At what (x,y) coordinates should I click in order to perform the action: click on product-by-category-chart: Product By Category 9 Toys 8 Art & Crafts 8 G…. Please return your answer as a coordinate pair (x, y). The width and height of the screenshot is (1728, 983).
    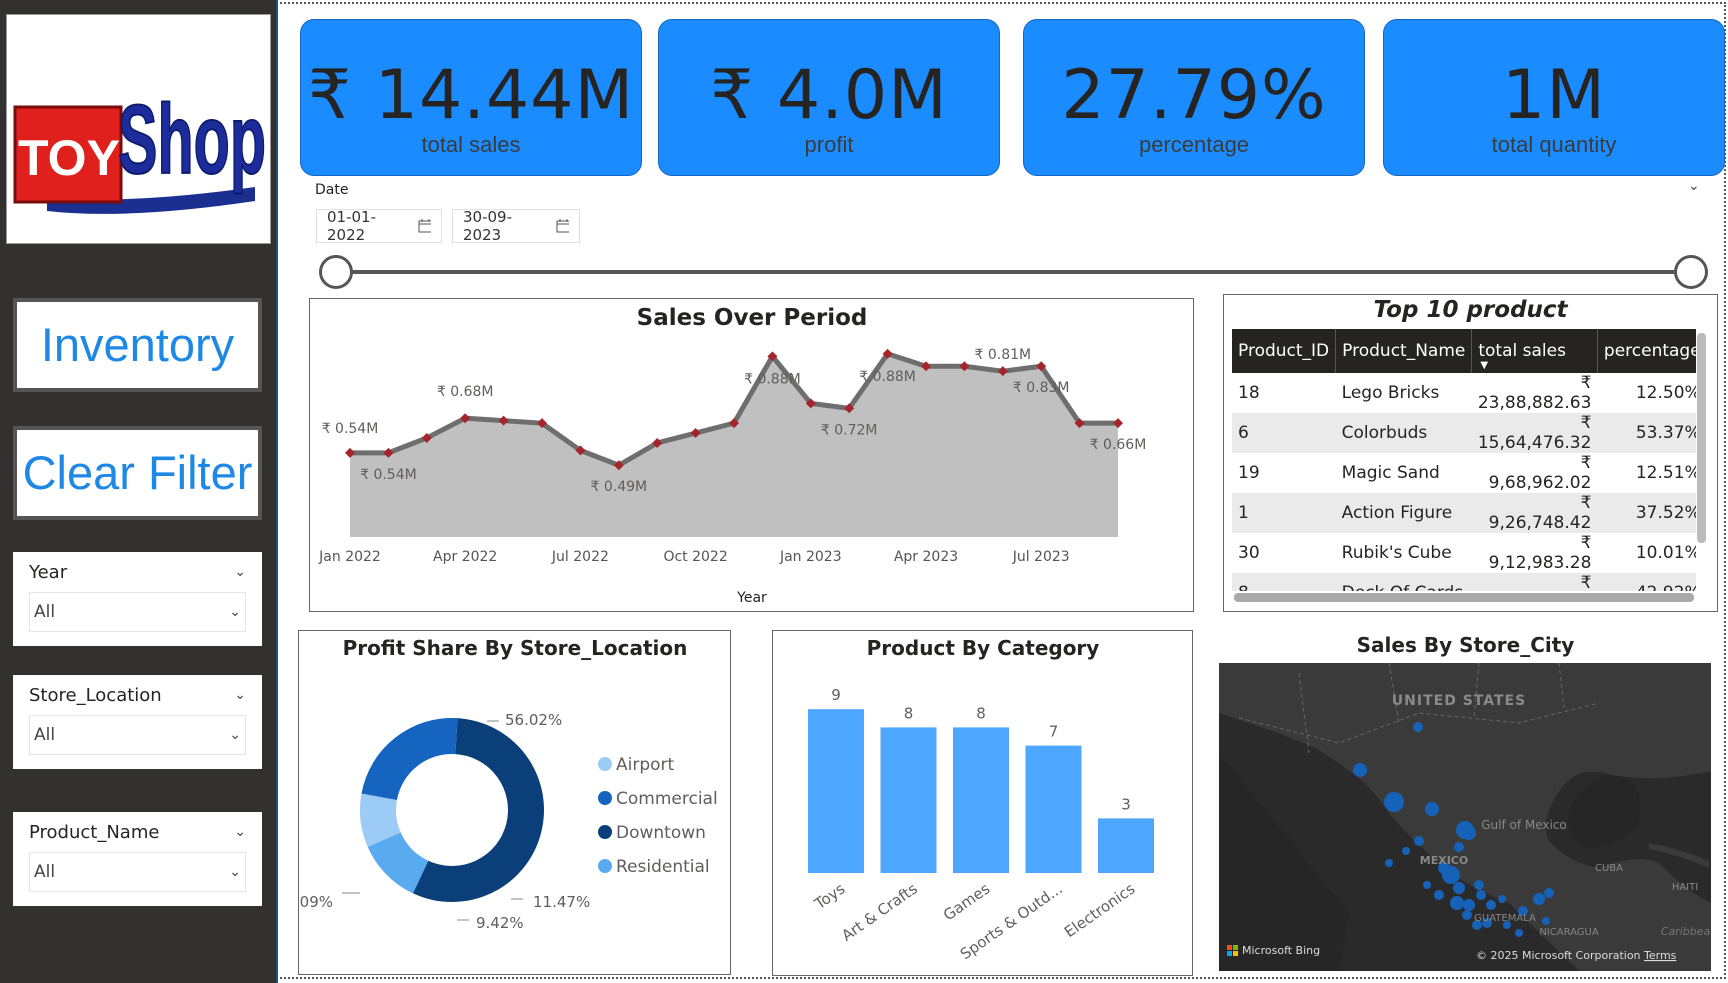
    Looking at the image, I should click on (981, 799).